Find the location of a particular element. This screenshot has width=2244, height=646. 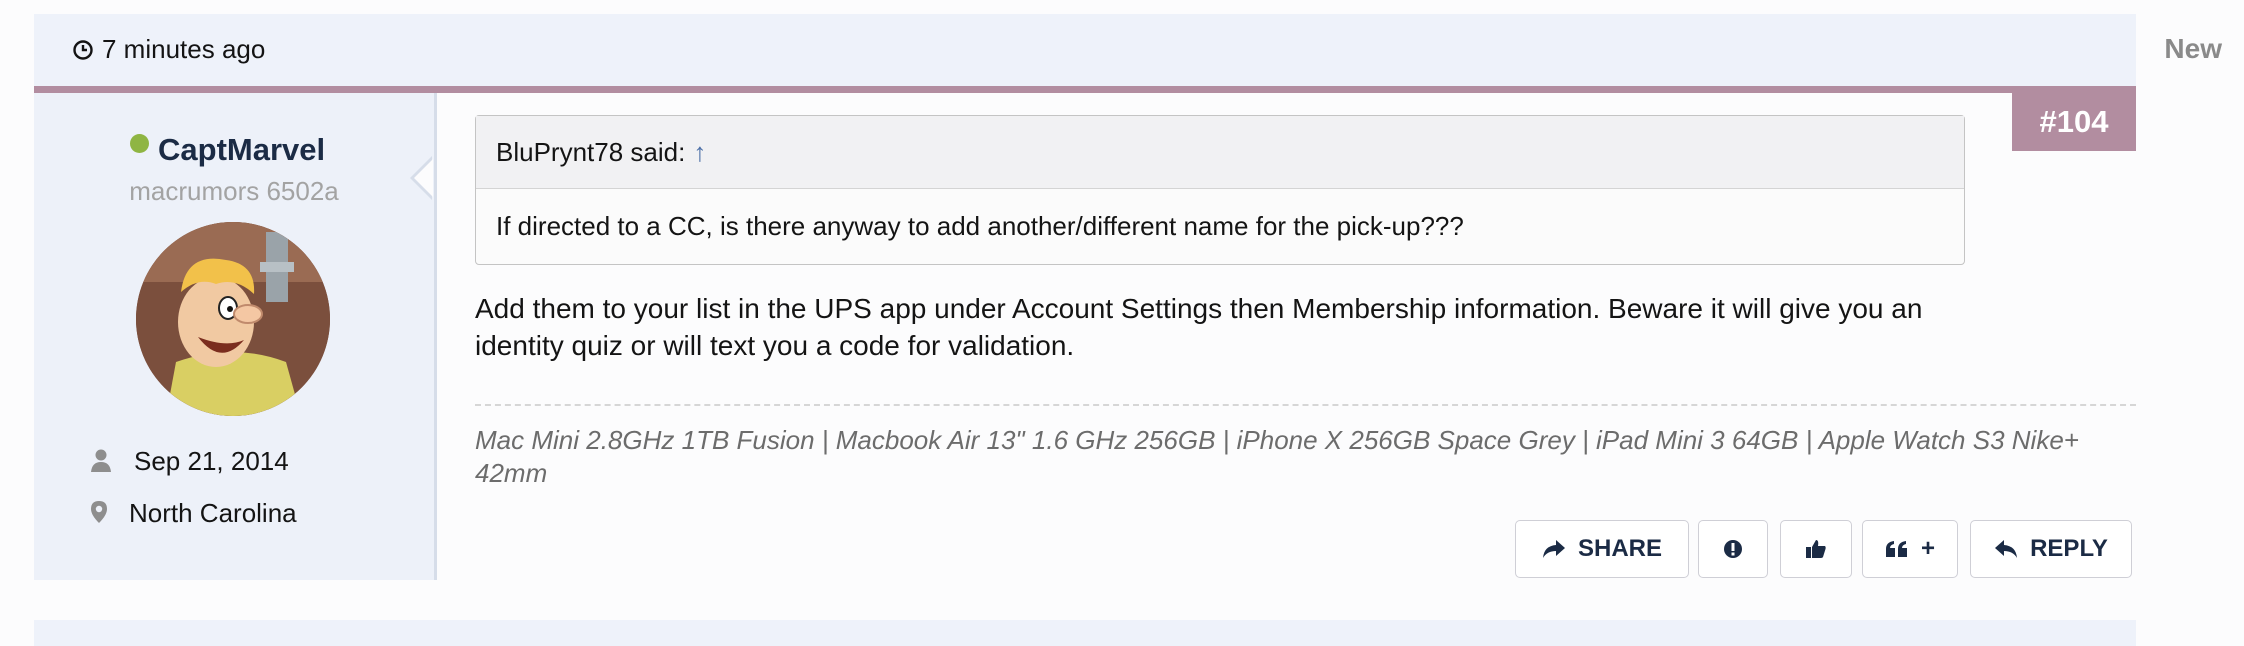

quote-icon is located at coordinates (1896, 549).